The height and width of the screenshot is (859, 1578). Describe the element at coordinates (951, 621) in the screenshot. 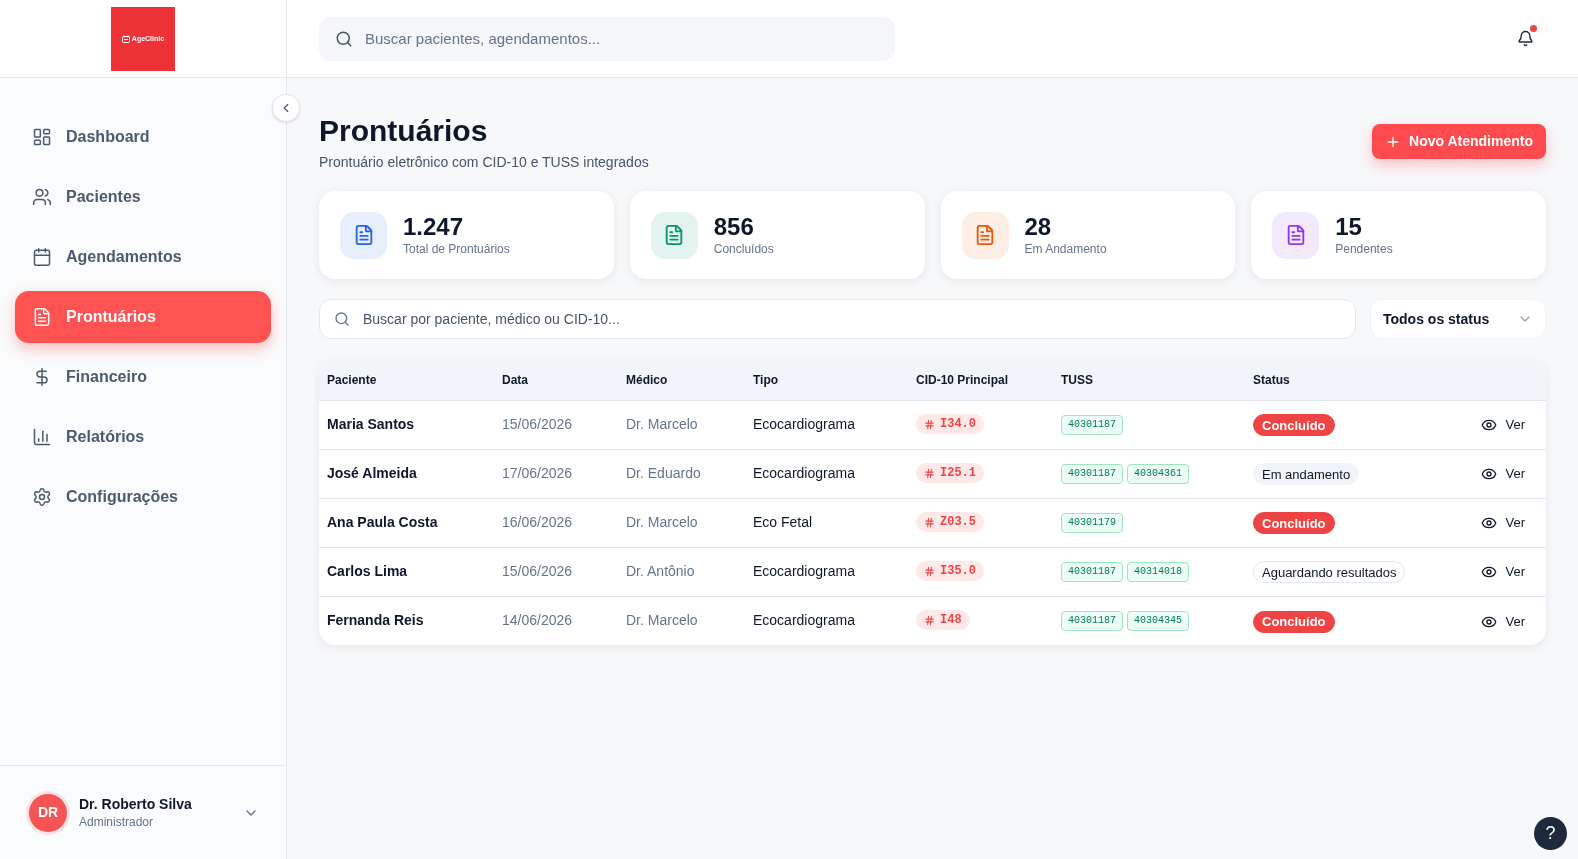

I see `cid-code: I48` at that location.